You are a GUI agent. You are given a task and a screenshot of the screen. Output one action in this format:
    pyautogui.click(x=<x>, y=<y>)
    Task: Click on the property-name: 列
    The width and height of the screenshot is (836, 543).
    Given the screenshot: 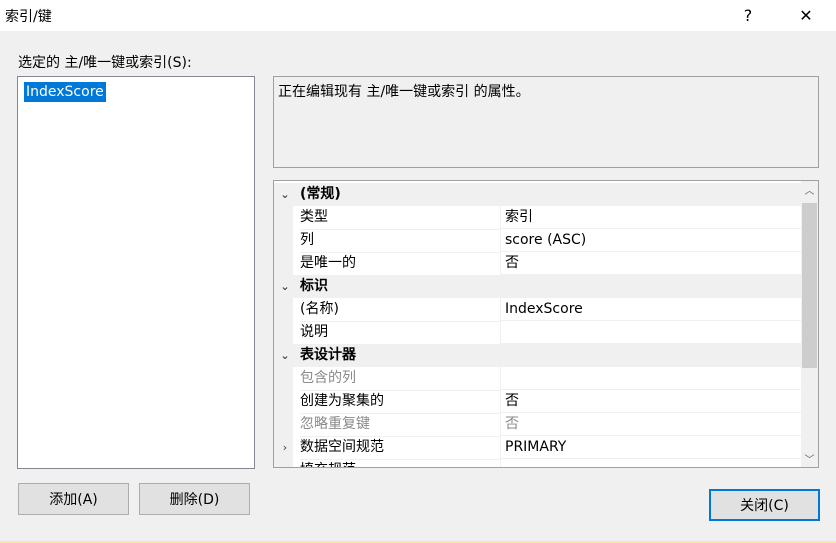 What is the action you would take?
    pyautogui.click(x=400, y=241)
    